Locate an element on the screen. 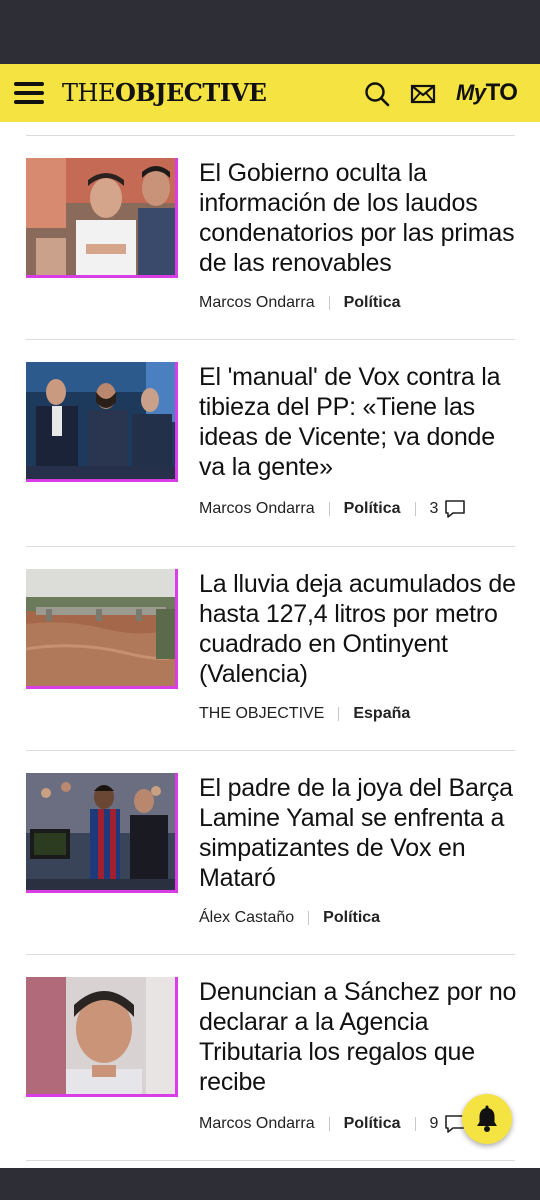 The height and width of the screenshot is (1200, 540). article-author: THE OBJECTIVE is located at coordinates (261, 714).